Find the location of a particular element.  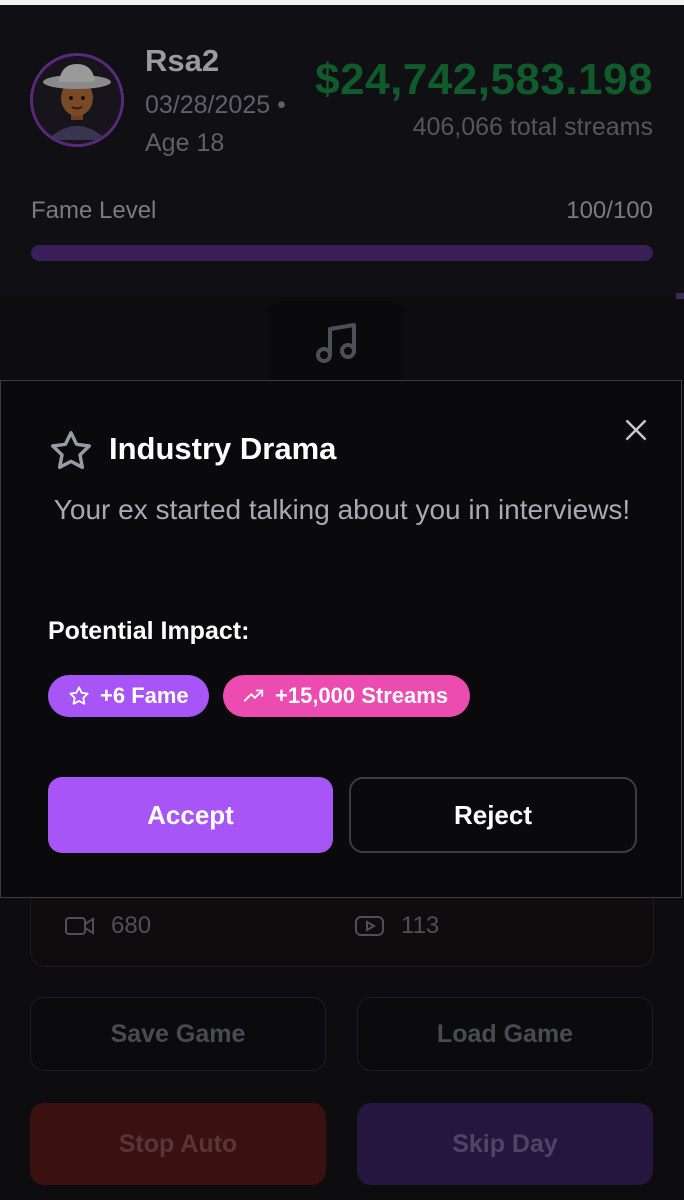

accept-button: Accept is located at coordinates (190, 815).